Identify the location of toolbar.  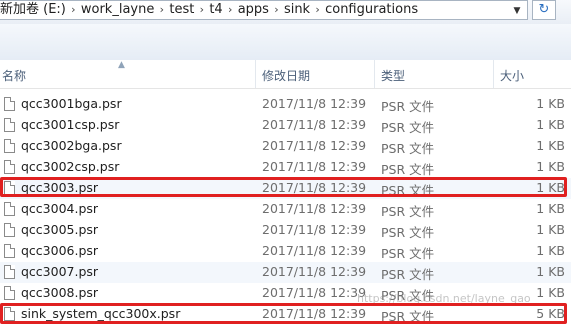
(285, 42).